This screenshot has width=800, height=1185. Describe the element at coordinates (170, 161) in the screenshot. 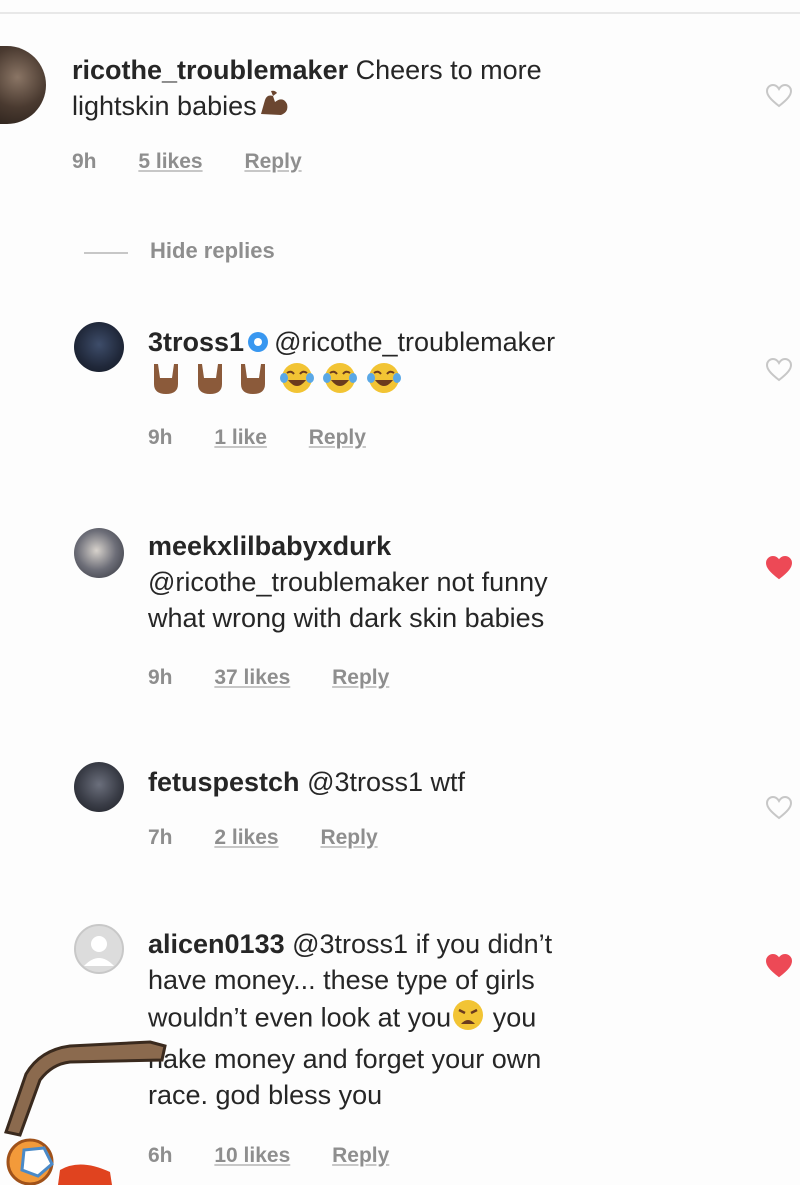

I see `likes-link: 5 likes` at that location.